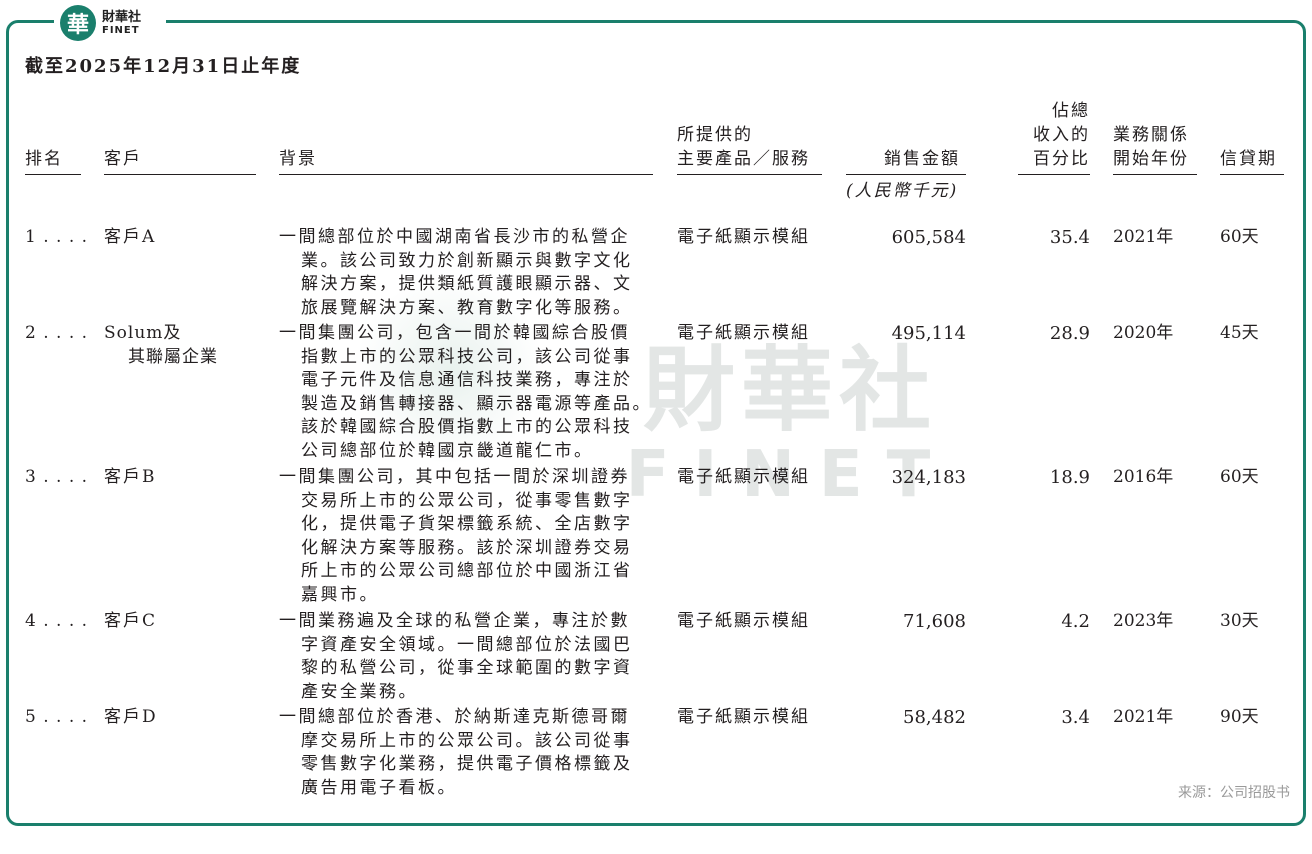 The height and width of the screenshot is (854, 1312). Describe the element at coordinates (467, 764) in the screenshot. I see `row-5-bg-line3: 零售數字化業務，提供電子價格標籤及` at that location.